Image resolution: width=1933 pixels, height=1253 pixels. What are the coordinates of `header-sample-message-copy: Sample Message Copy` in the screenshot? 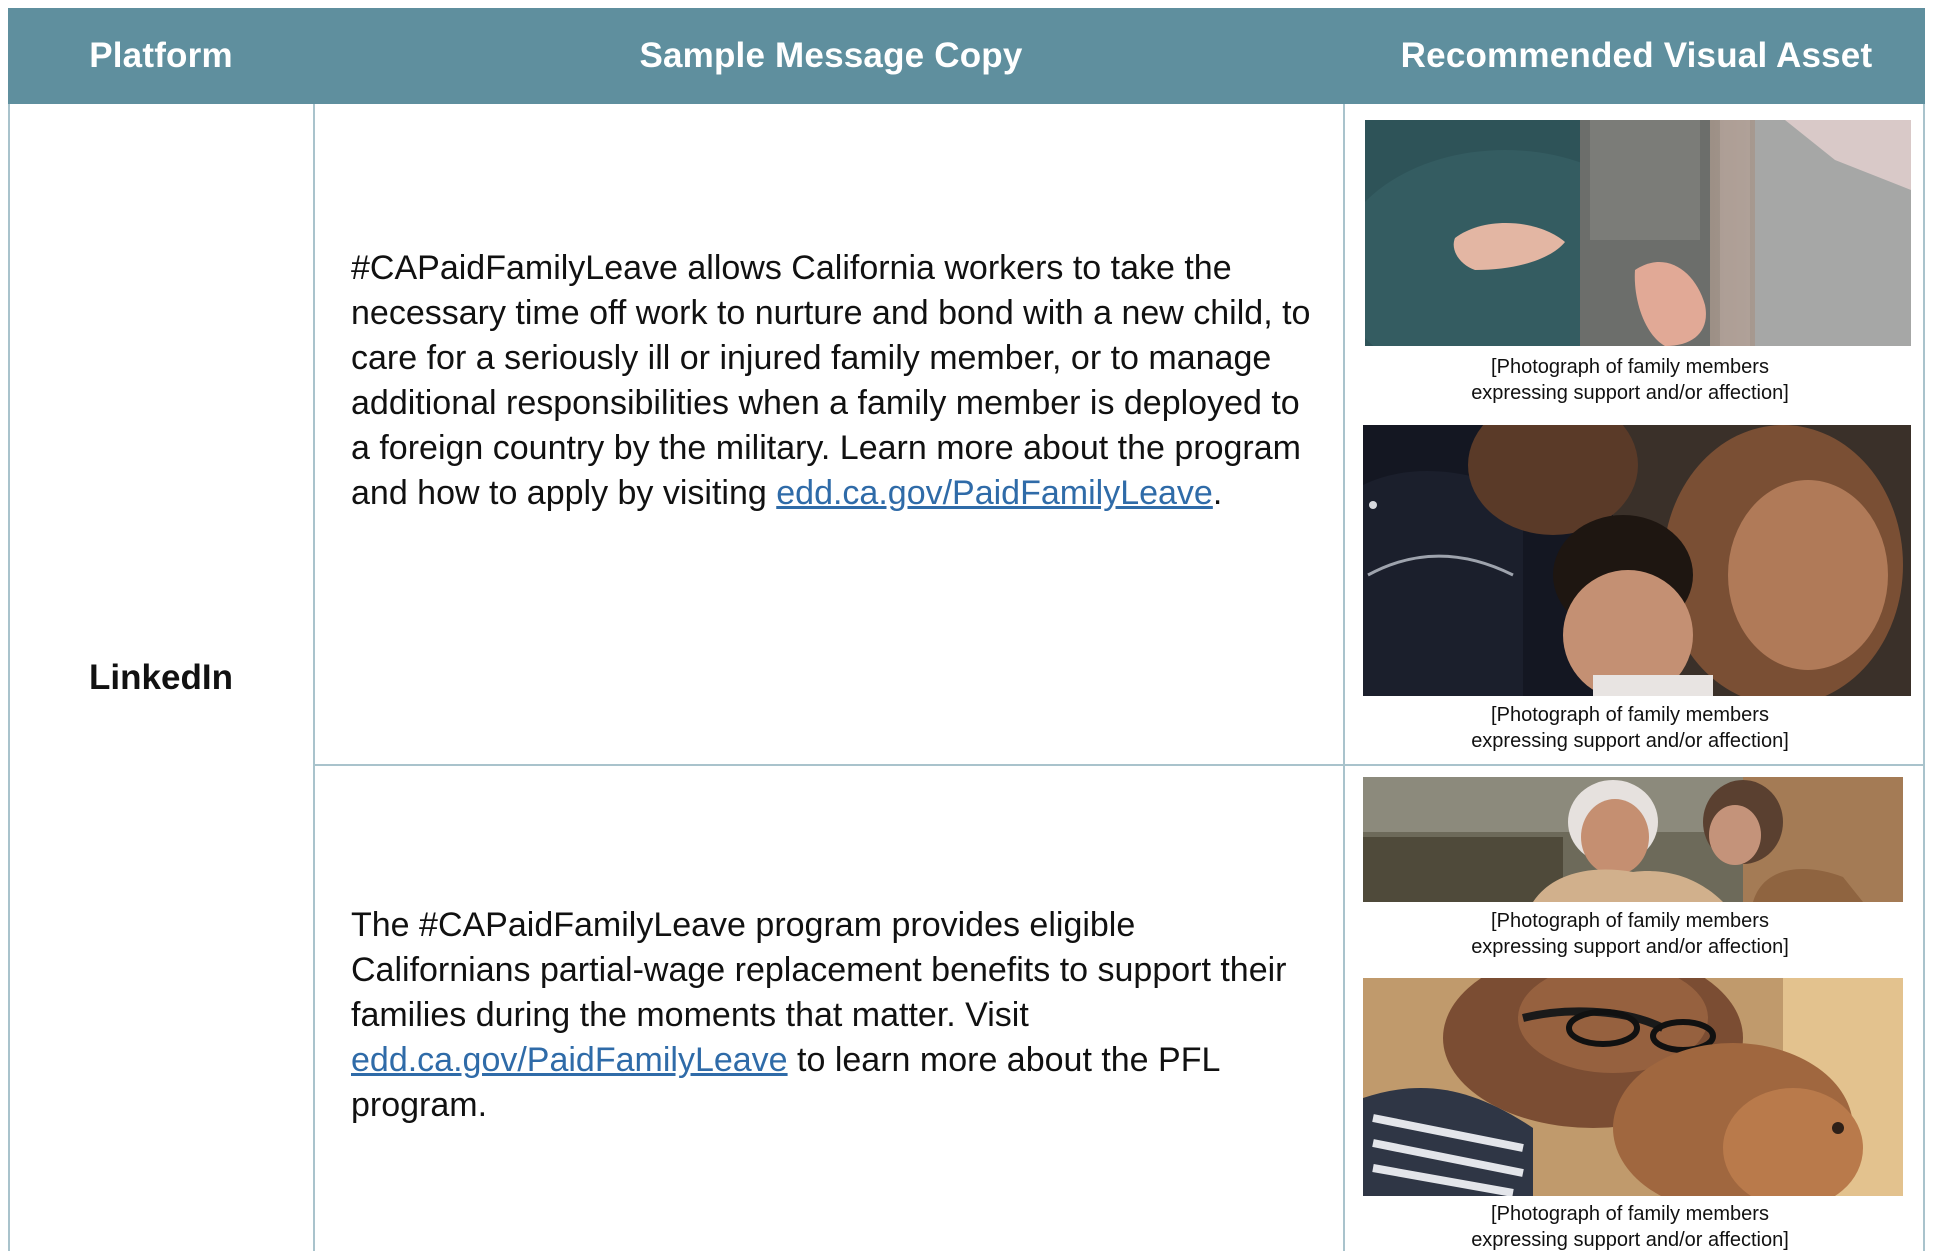 It's located at (831, 55).